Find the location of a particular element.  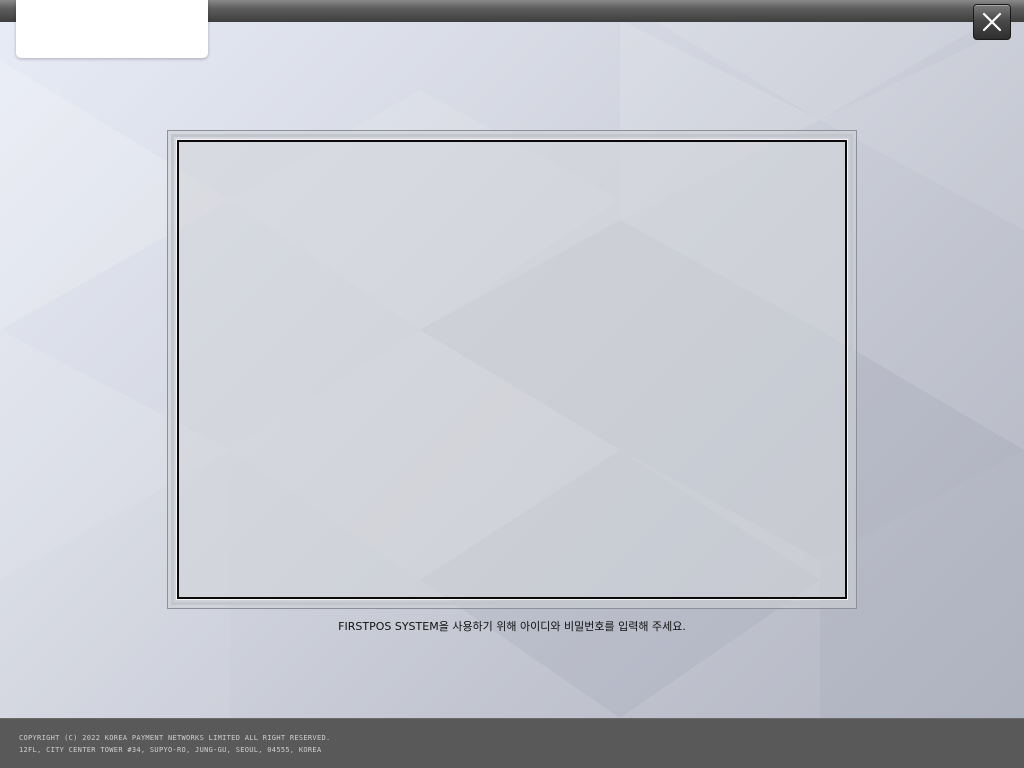

close-button is located at coordinates (992, 22).